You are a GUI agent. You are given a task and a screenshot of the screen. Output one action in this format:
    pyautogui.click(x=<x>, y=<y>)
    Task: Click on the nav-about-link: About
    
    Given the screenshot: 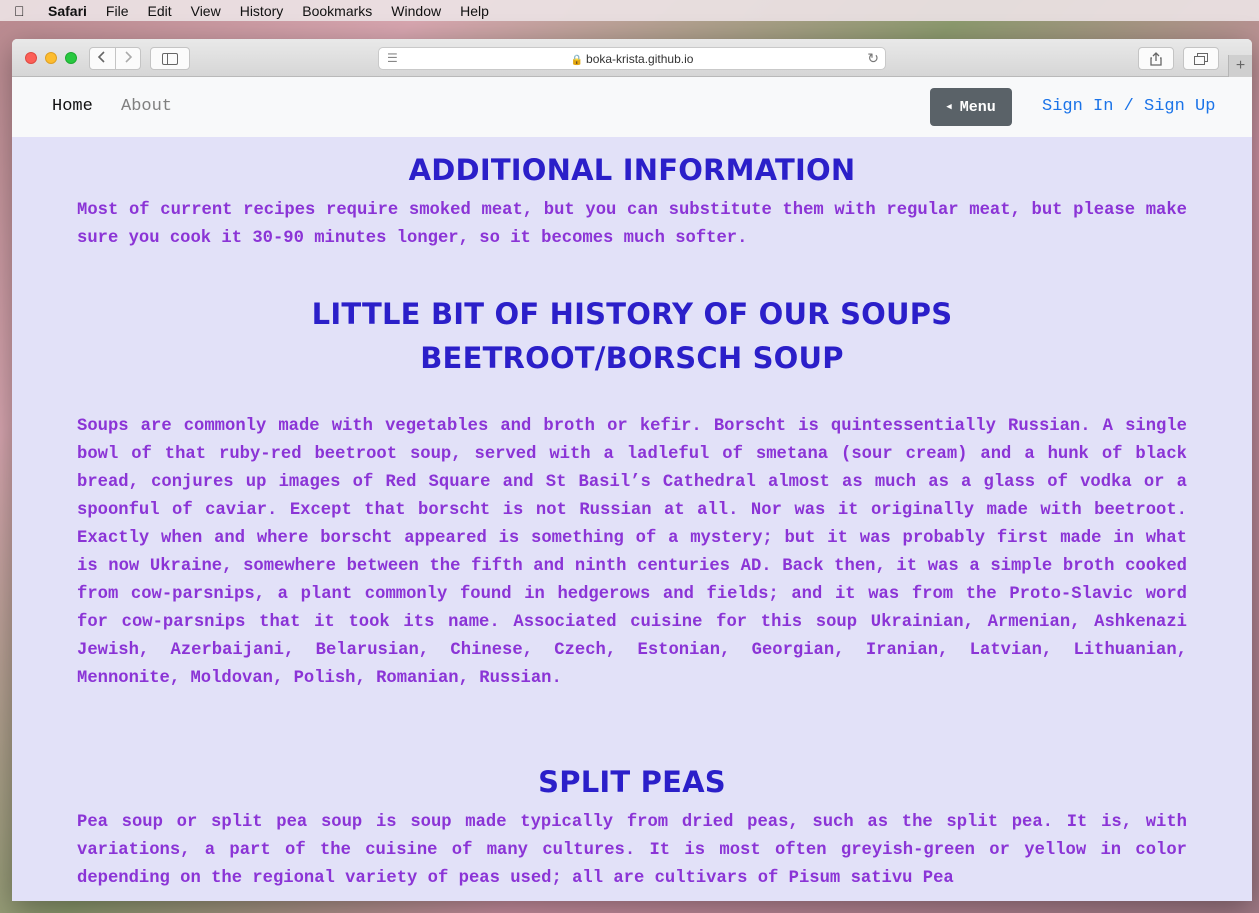 What is the action you would take?
    pyautogui.click(x=146, y=106)
    